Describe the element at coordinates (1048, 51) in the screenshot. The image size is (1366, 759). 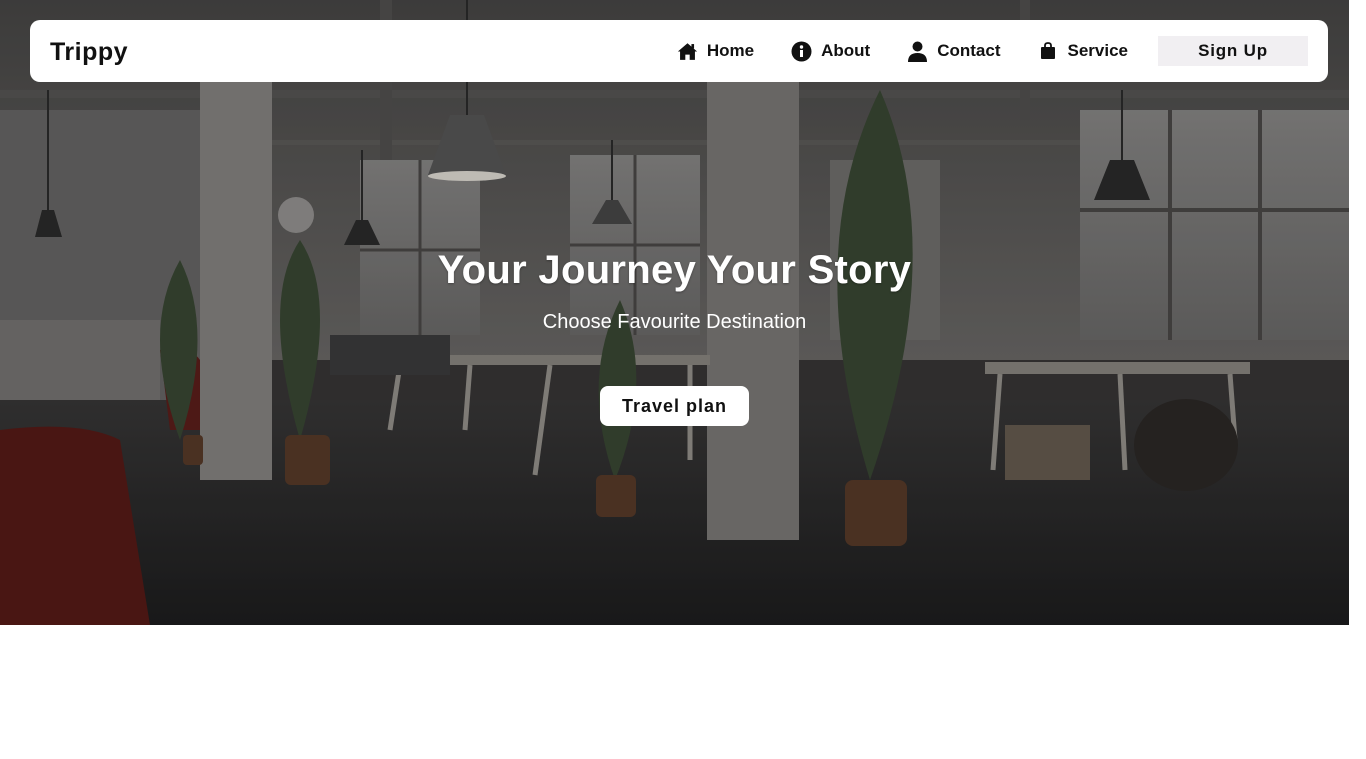
I see `shopping-bag-icon` at that location.